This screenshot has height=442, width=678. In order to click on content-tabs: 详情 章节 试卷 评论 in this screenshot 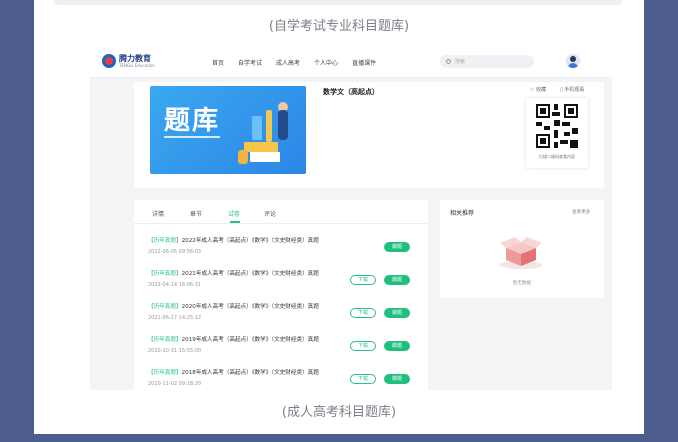, I will do `click(281, 212)`.